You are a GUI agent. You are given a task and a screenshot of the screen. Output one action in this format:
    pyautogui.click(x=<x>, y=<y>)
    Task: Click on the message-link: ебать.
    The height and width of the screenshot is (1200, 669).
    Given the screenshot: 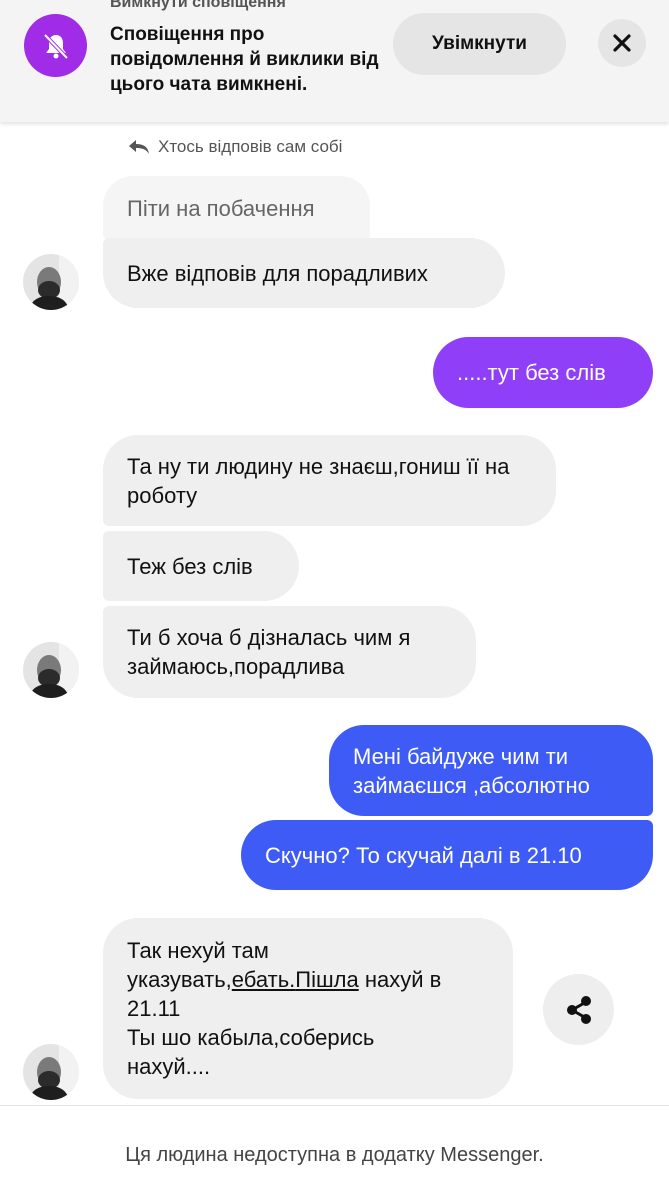 What is the action you would take?
    pyautogui.click(x=264, y=979)
    